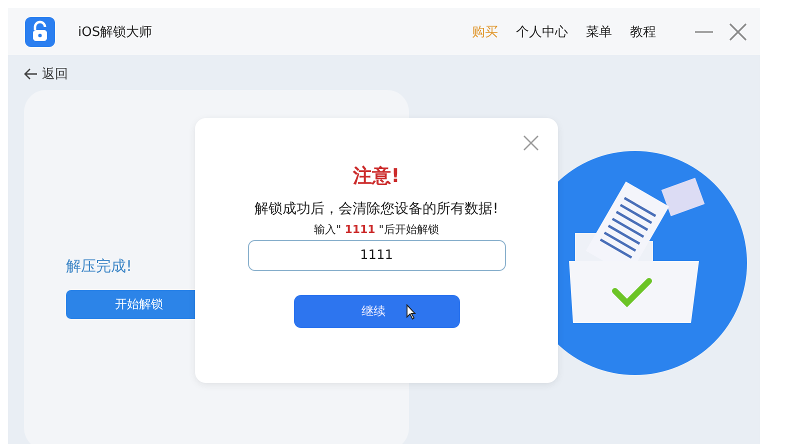  I want to click on back-link: 返回, so click(46, 74).